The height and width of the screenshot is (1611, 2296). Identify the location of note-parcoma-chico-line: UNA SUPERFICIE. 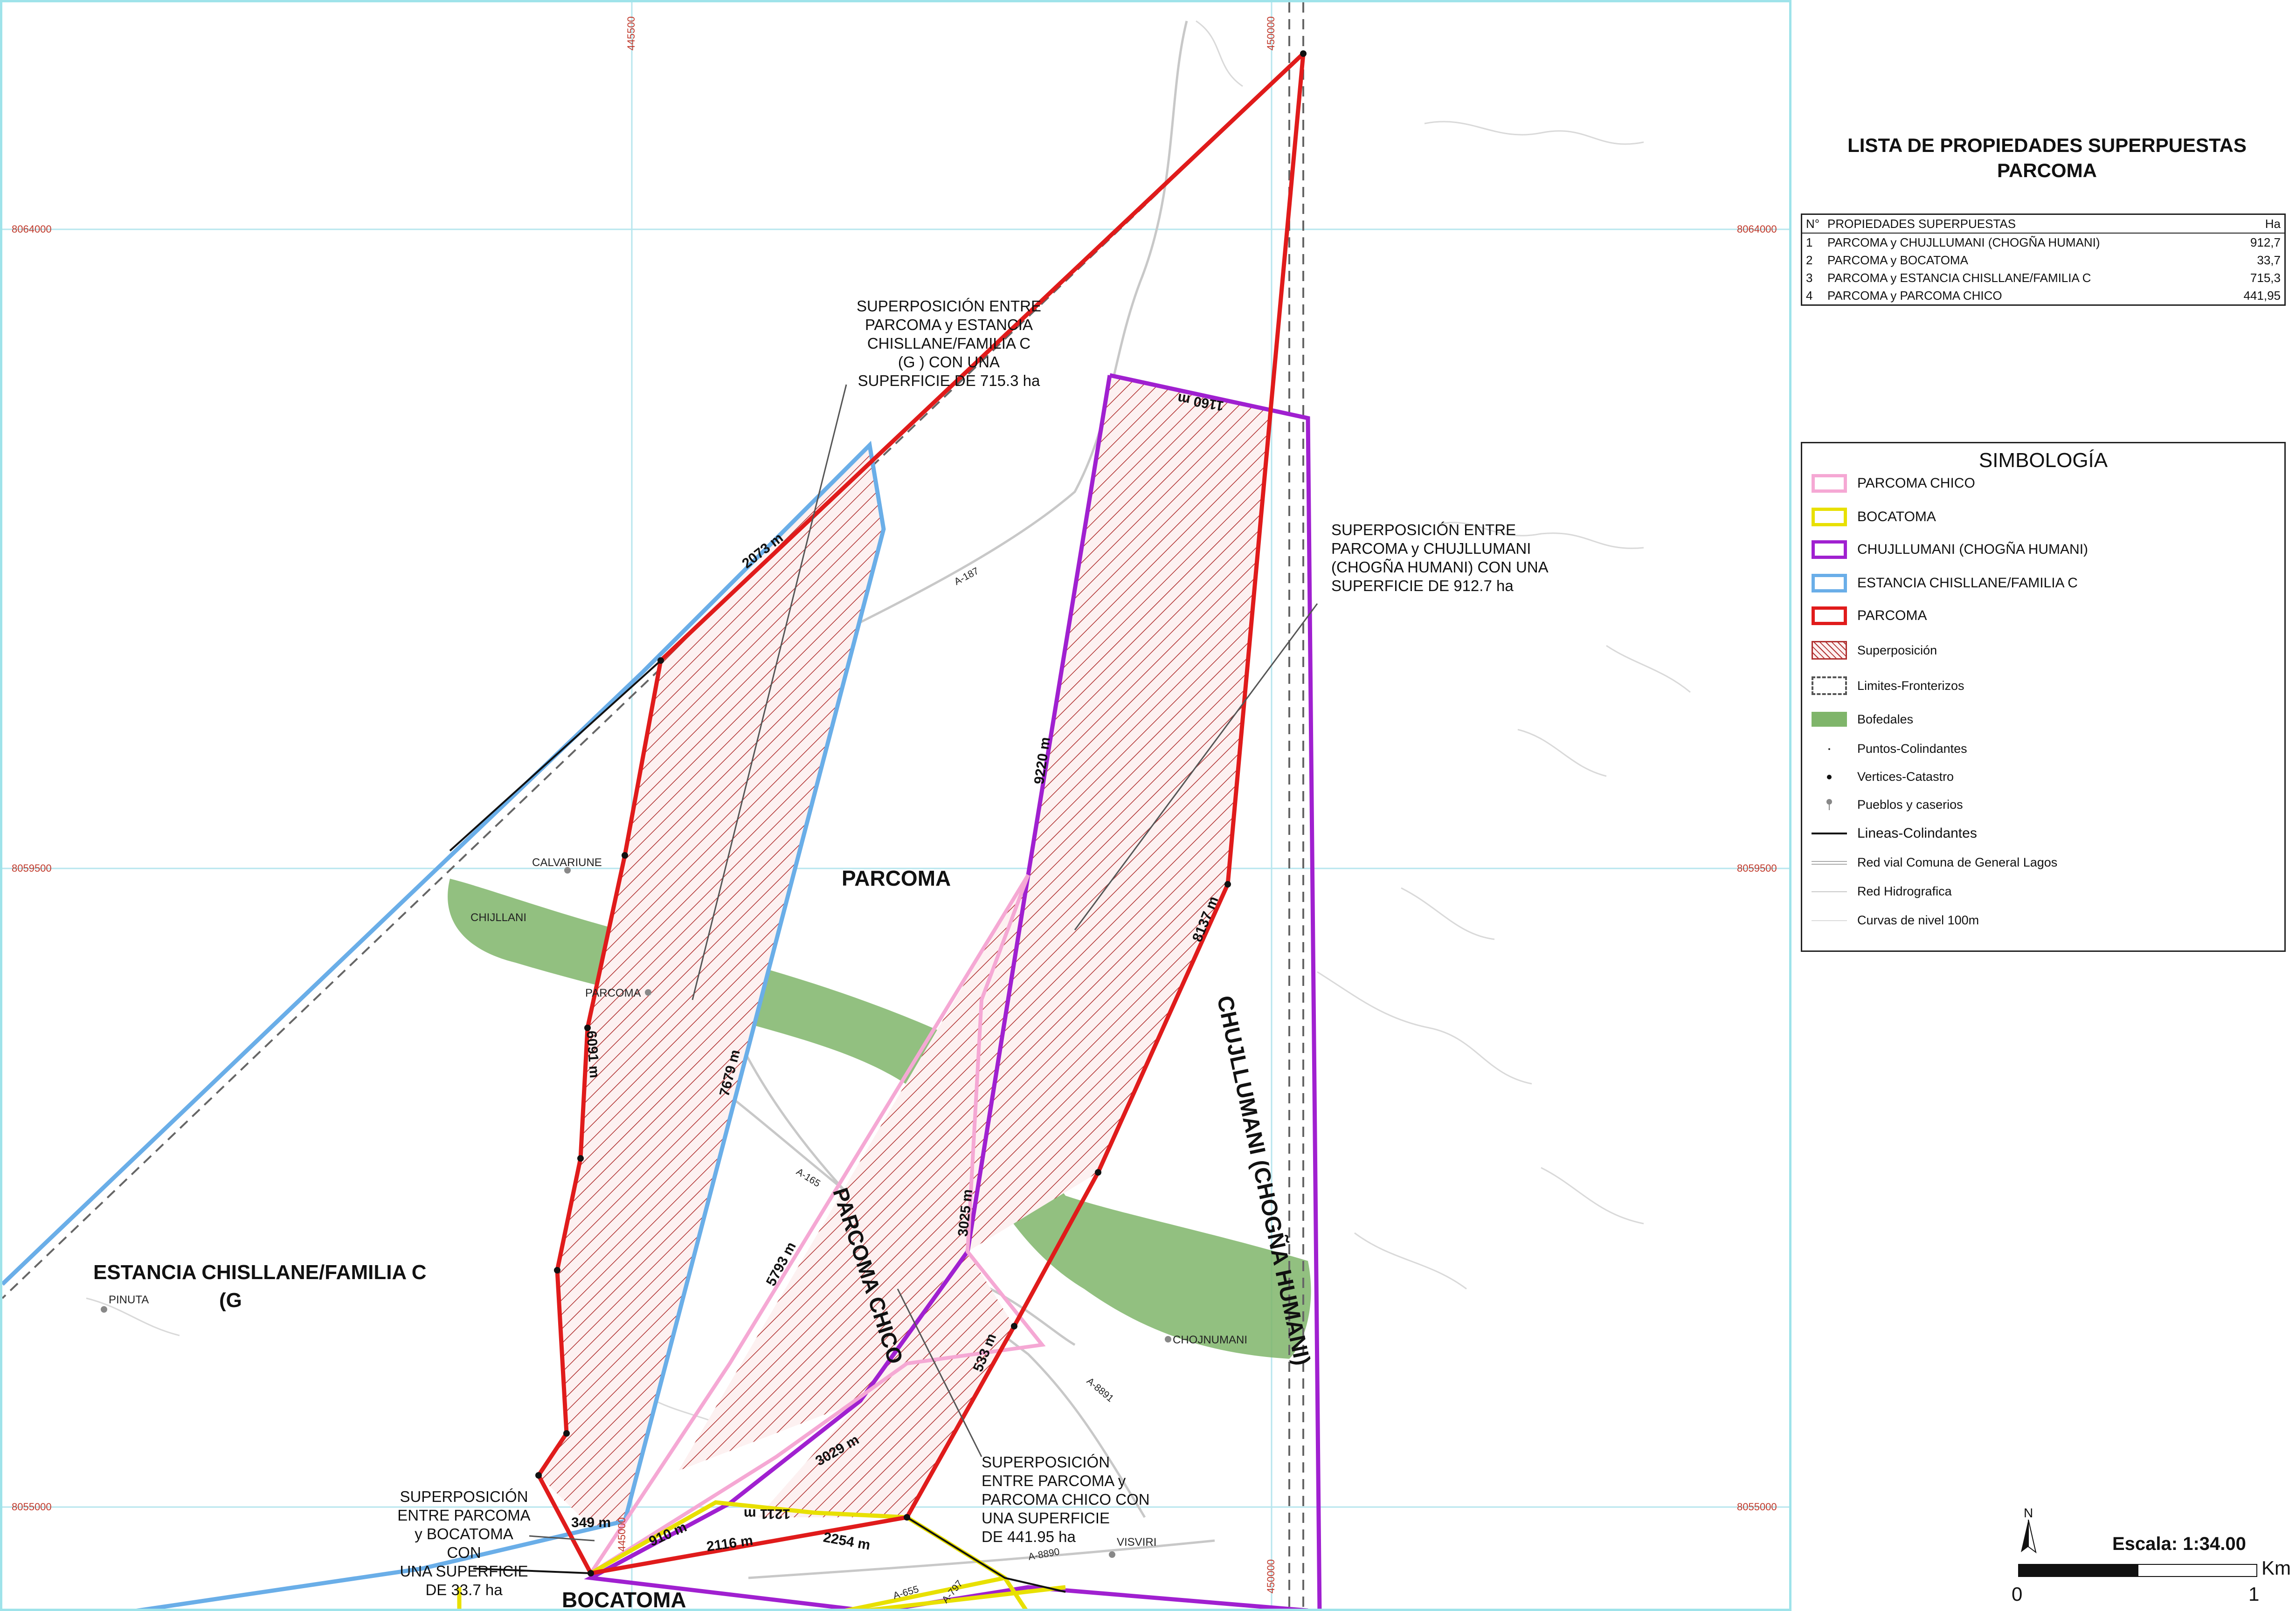
(1046, 1518).